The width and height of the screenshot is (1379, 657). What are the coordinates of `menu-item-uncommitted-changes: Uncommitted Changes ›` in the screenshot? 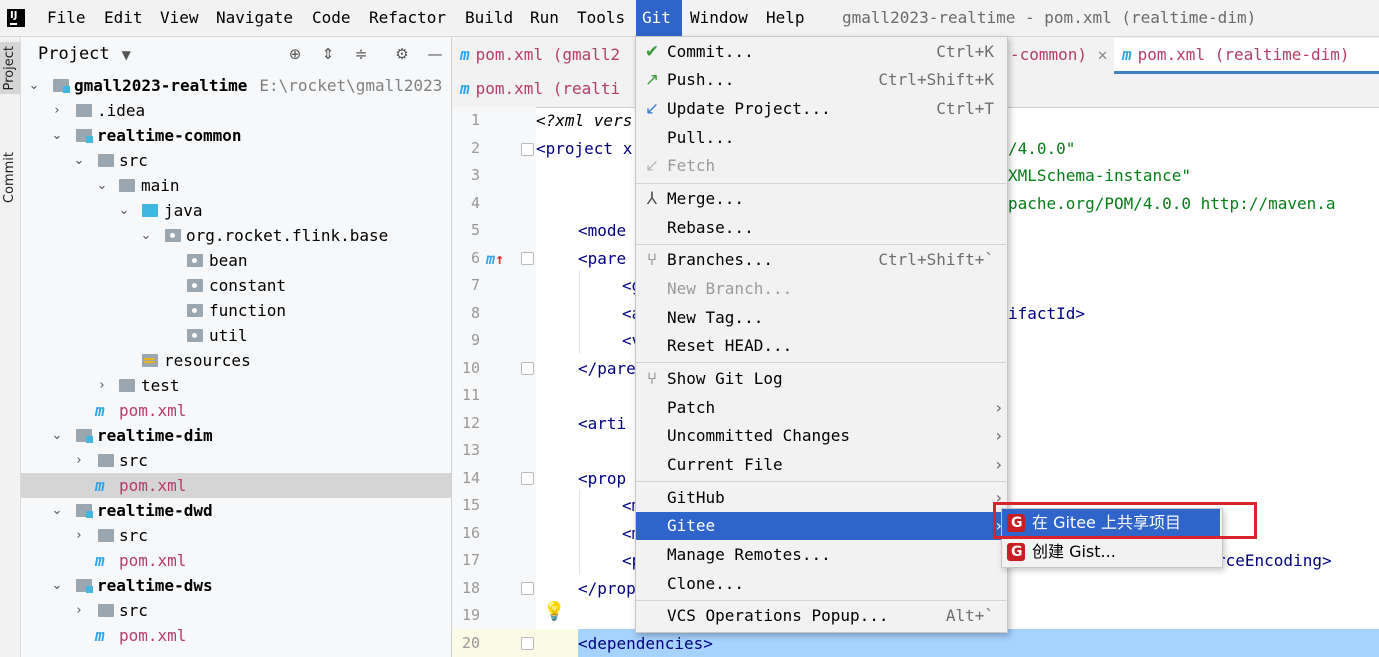 It's located at (821, 436).